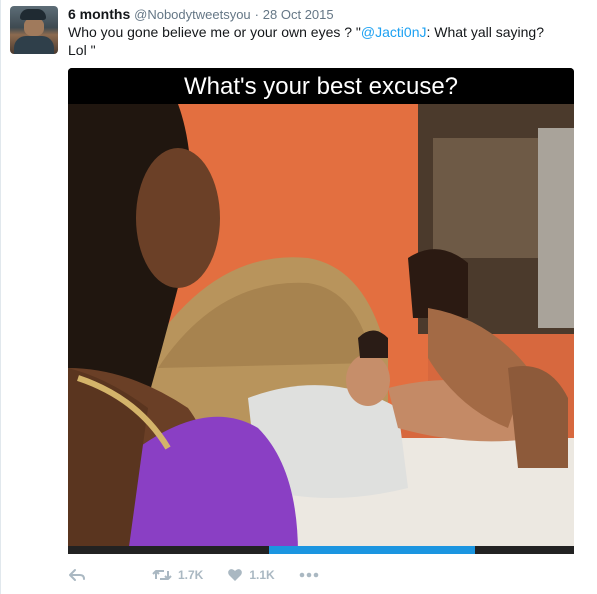 The image size is (597, 594). I want to click on user-handle: @Nobodytweetsyou, so click(192, 14).